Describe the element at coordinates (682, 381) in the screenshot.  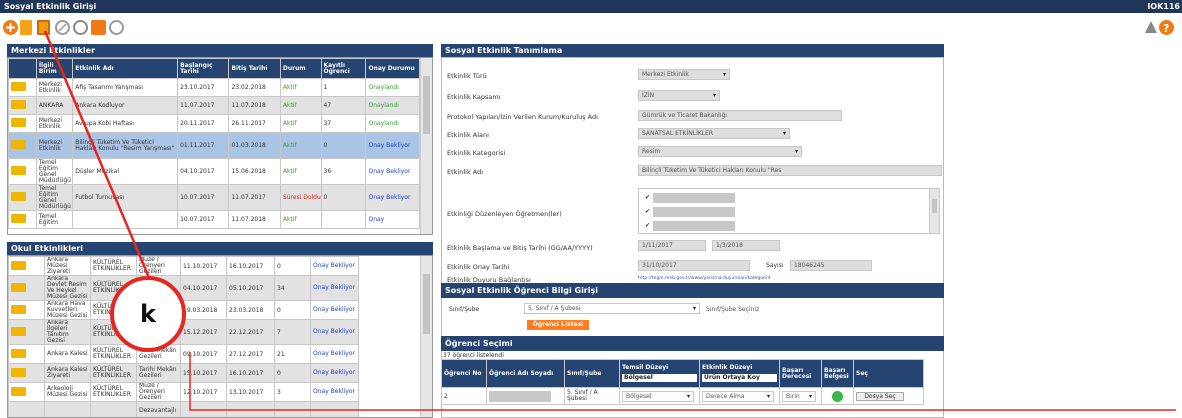
I see `annotation-box` at that location.